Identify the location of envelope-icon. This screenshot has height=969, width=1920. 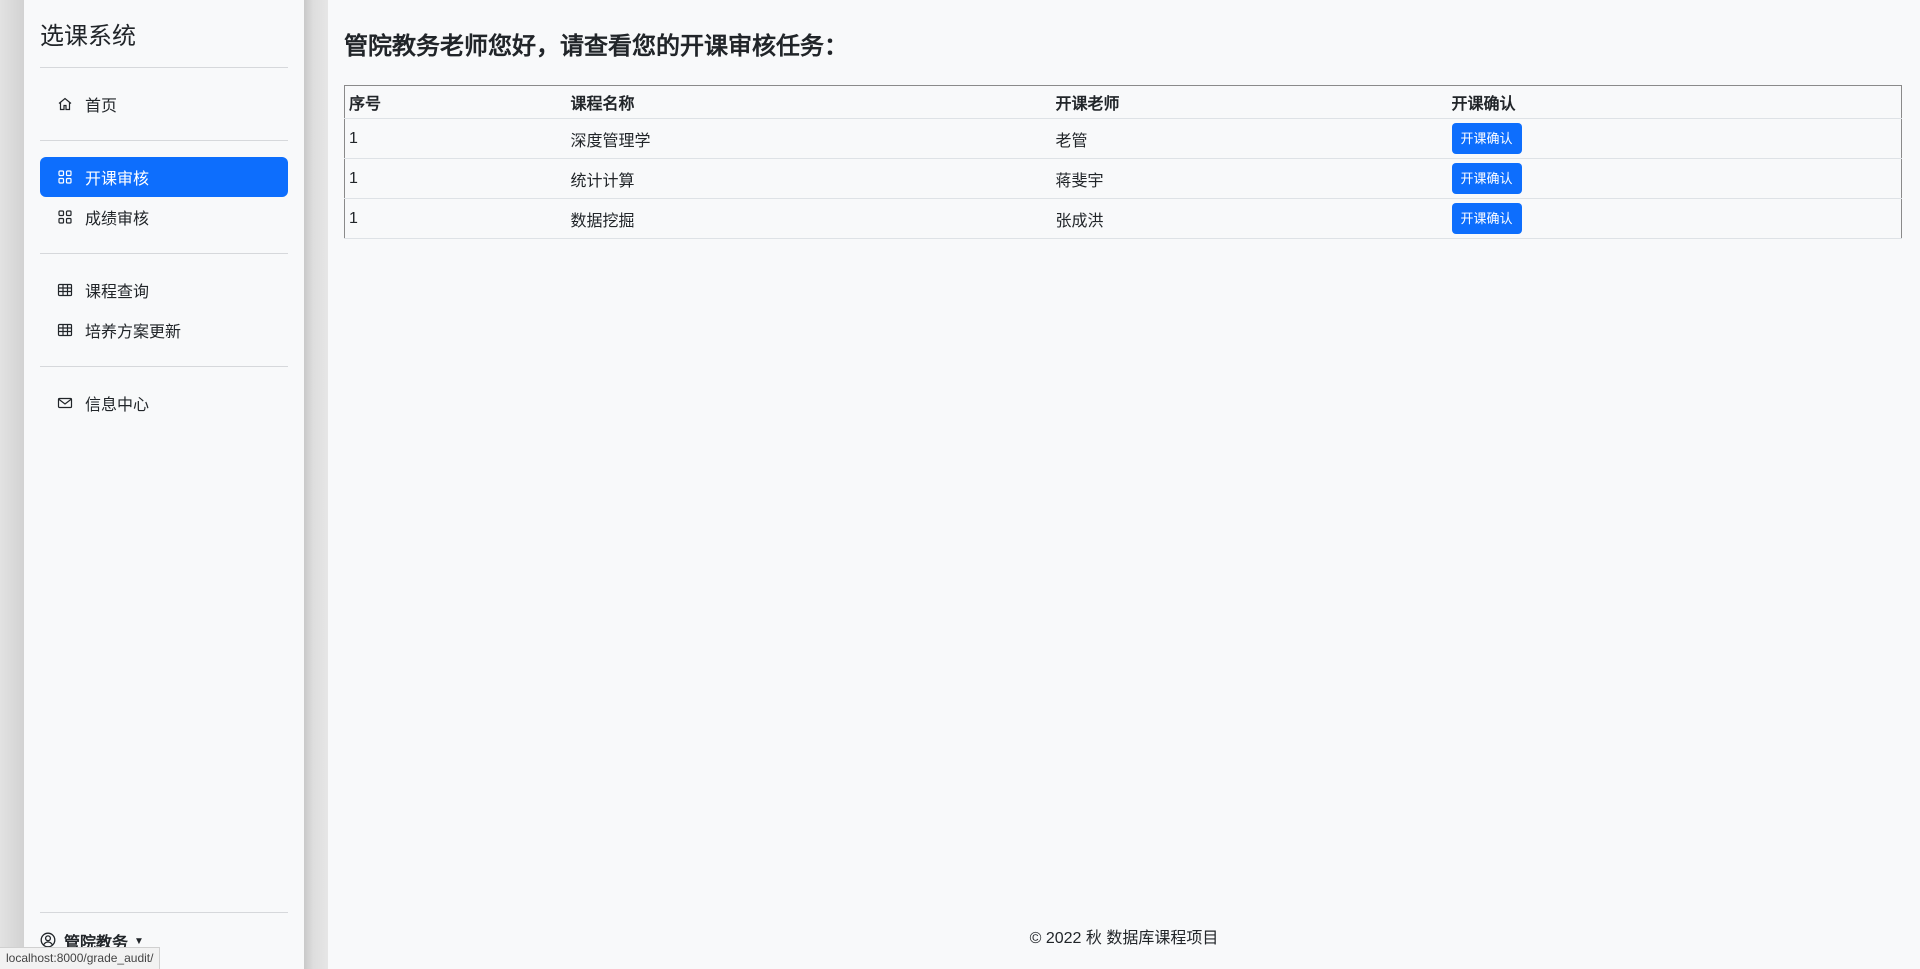
(65, 403).